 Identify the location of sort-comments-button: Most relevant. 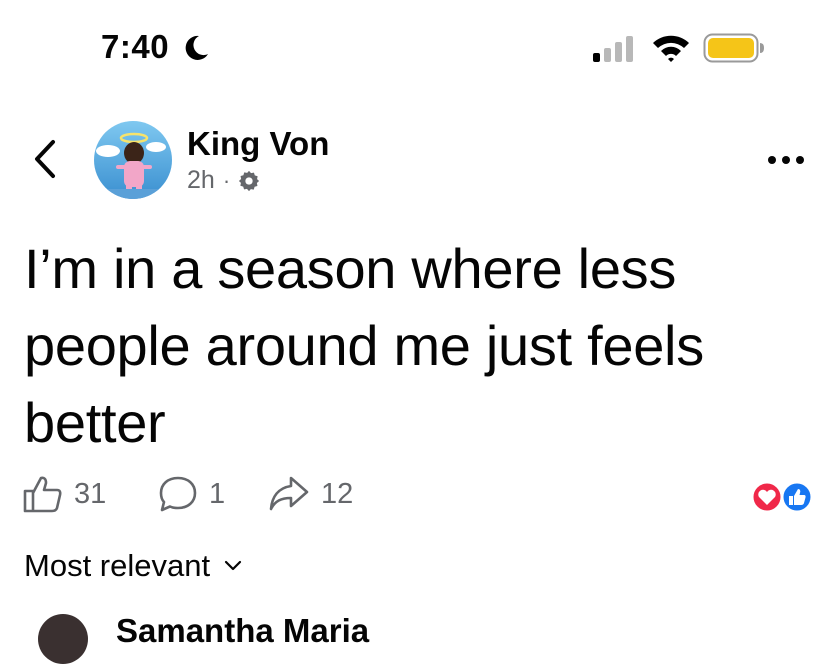
(133, 566).